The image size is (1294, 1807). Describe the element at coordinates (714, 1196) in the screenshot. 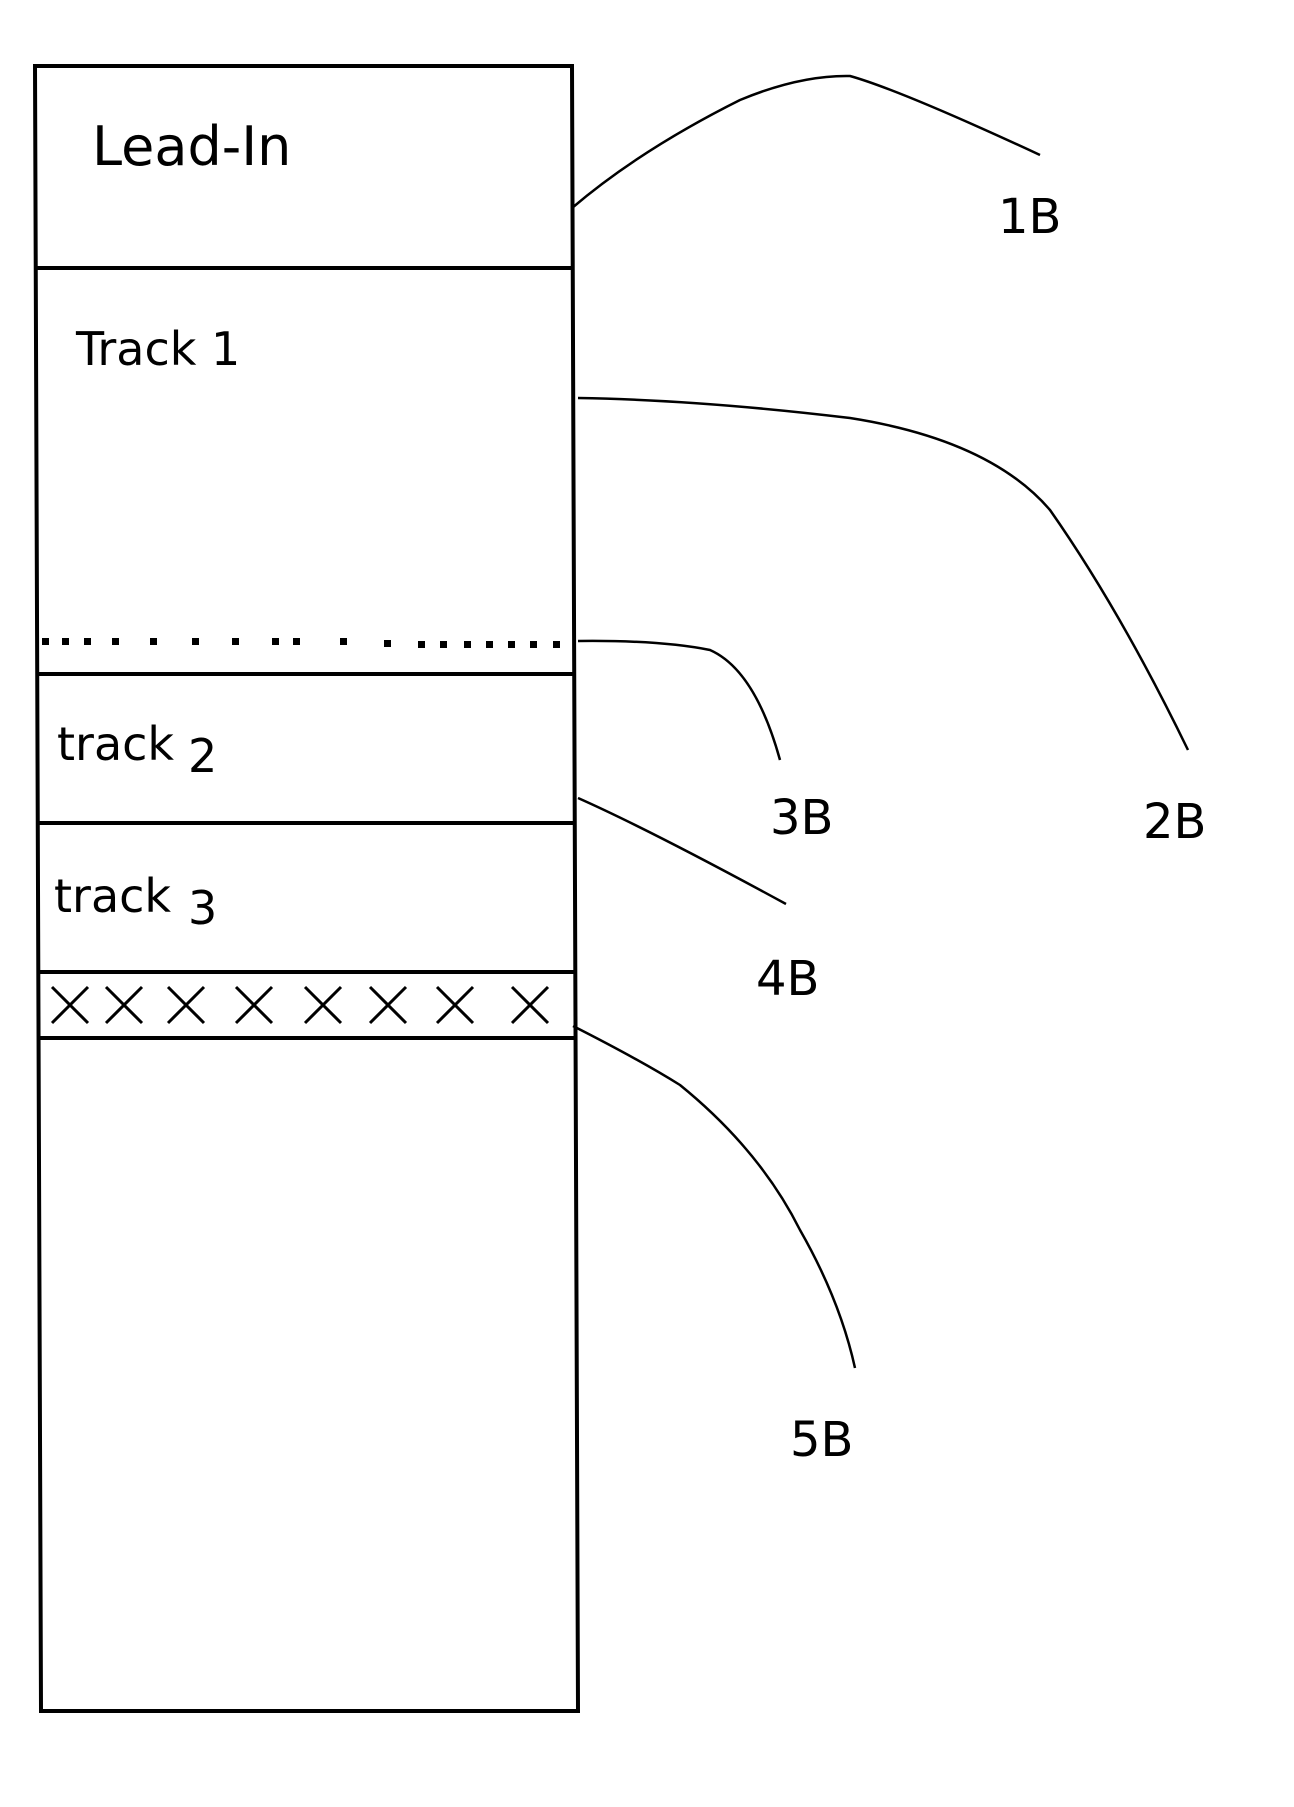

I see `leader-line-5B` at that location.